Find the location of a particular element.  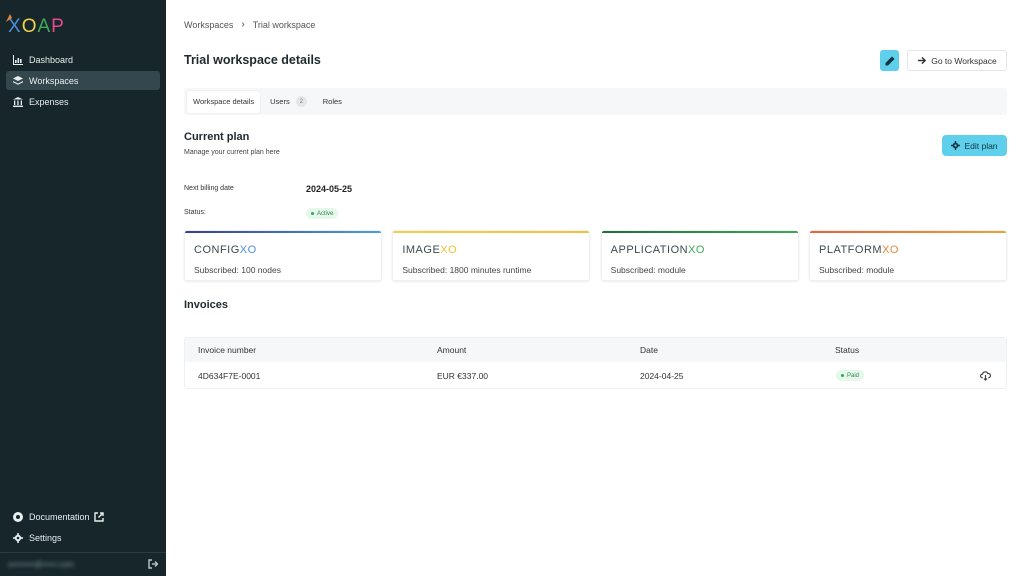

users-count-badge: 2 is located at coordinates (301, 101).